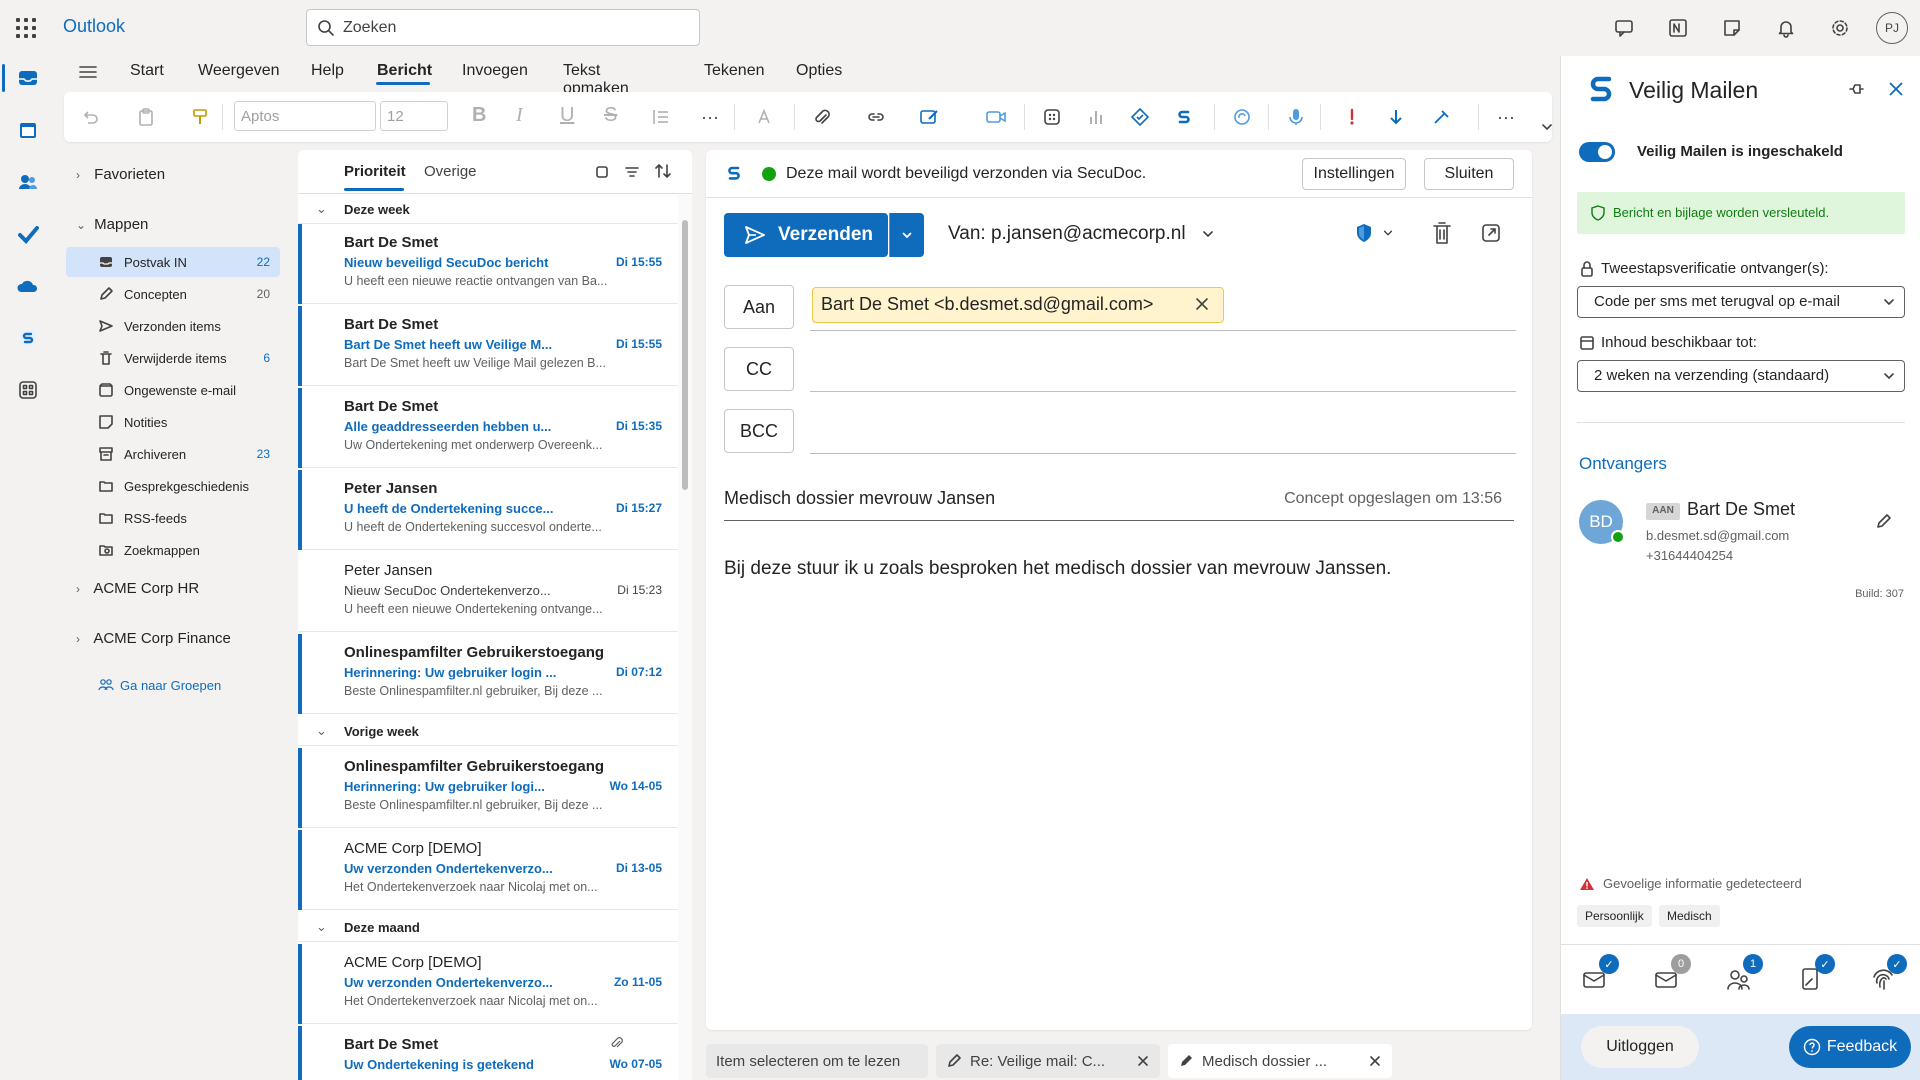 This screenshot has height=1080, width=1920. I want to click on signature-icon, so click(930, 117).